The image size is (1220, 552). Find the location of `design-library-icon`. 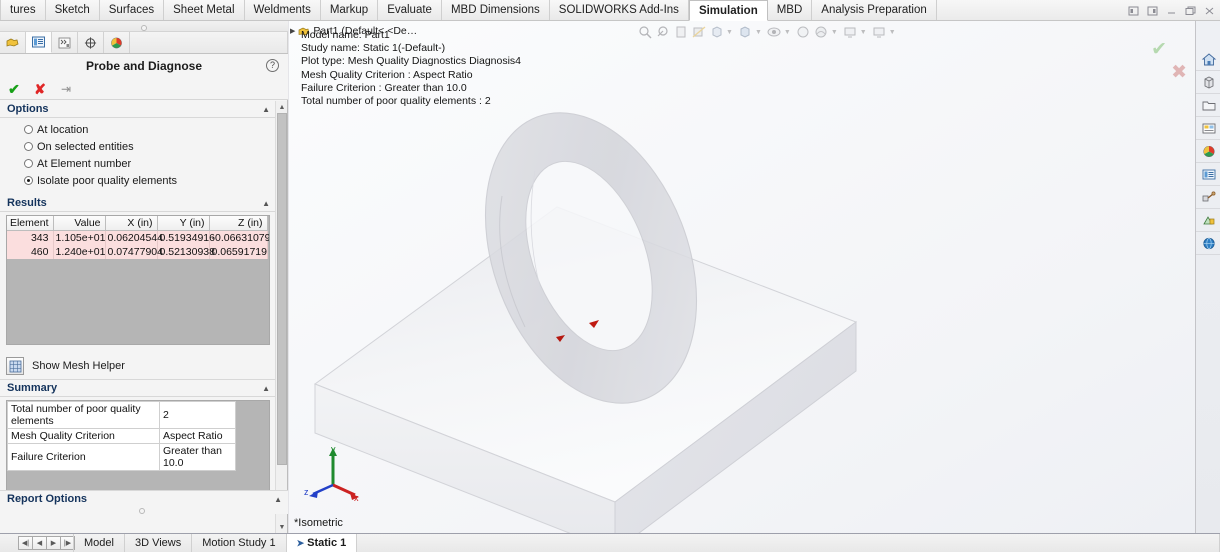

design-library-icon is located at coordinates (1208, 82).